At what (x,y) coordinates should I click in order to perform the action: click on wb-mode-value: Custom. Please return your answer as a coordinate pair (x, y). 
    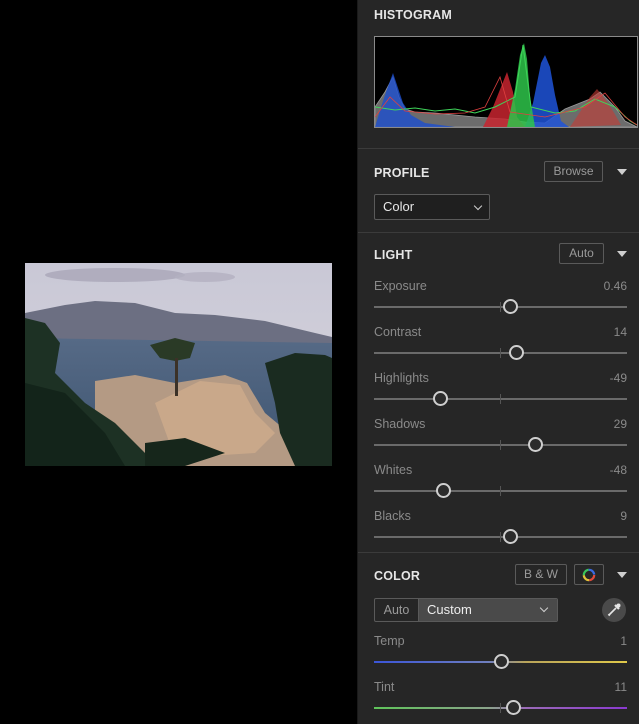
    Looking at the image, I should click on (449, 609).